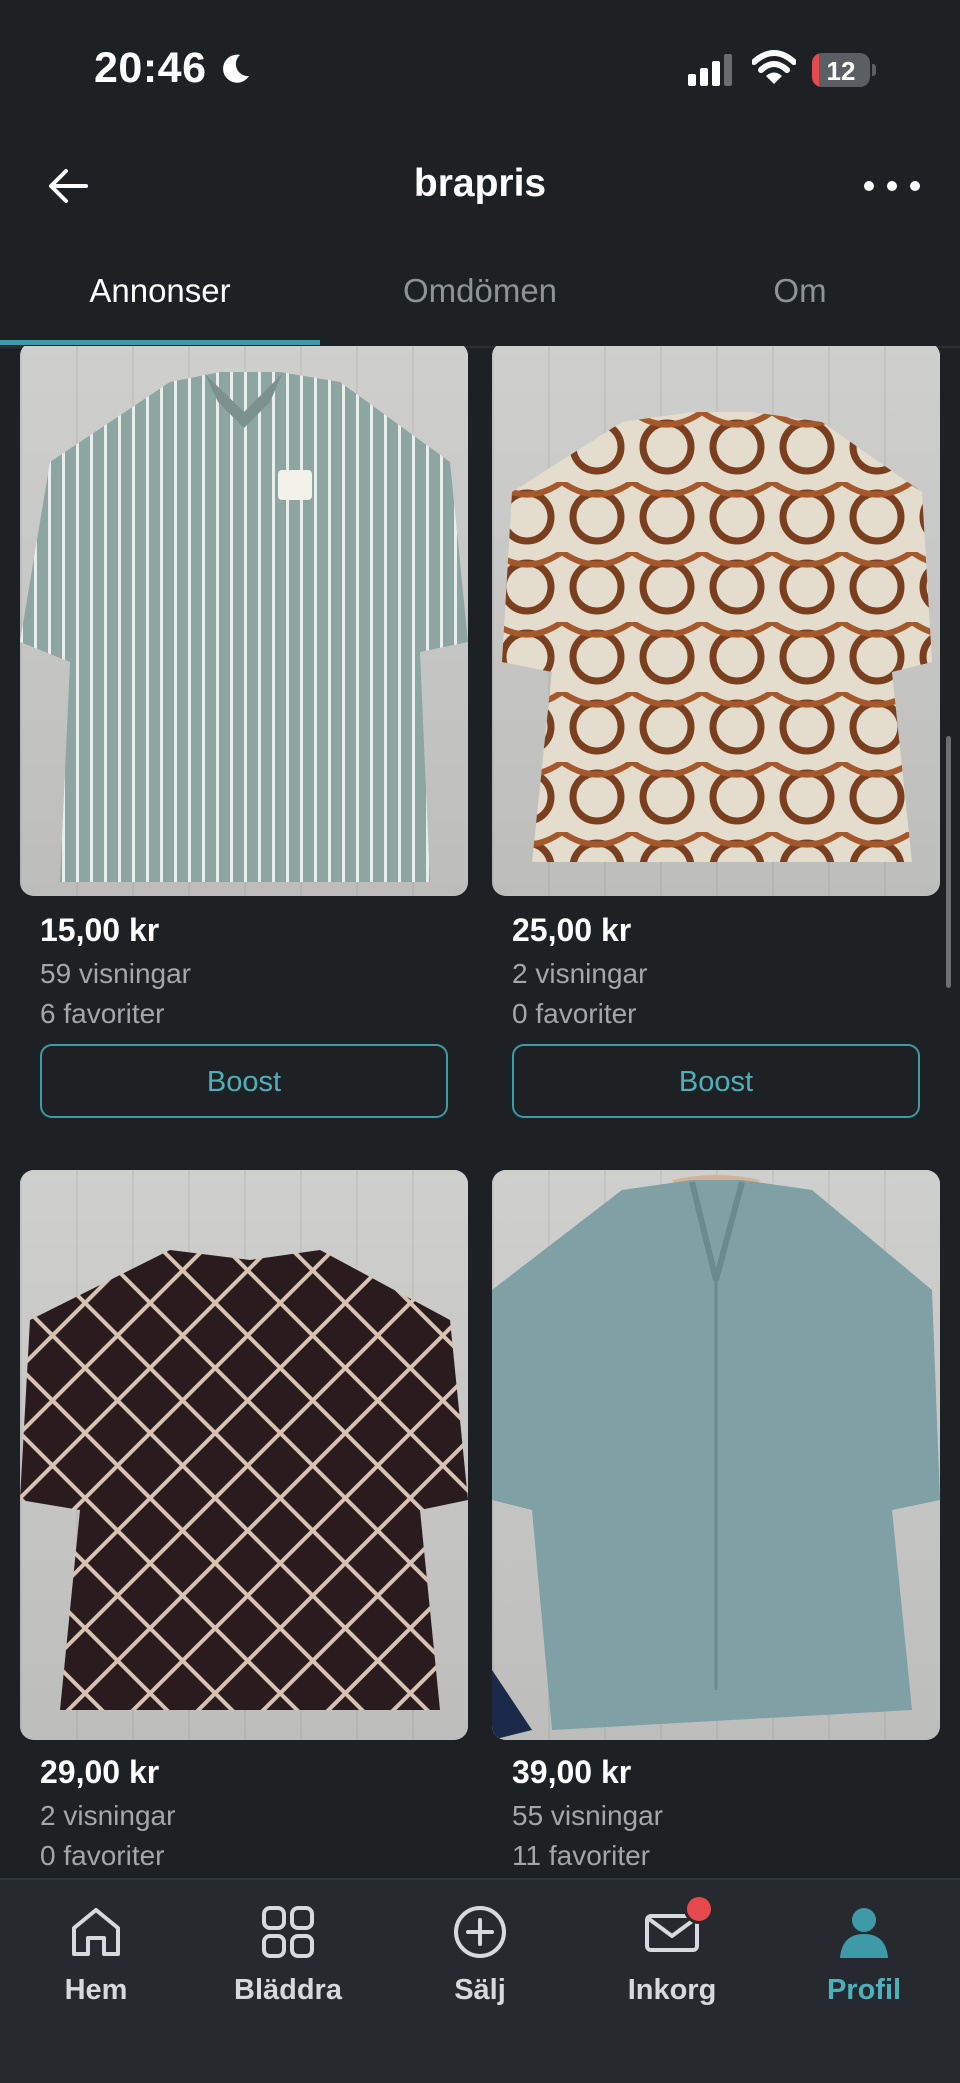  What do you see at coordinates (244, 1480) in the screenshot?
I see `lattice-blouse-image` at bounding box center [244, 1480].